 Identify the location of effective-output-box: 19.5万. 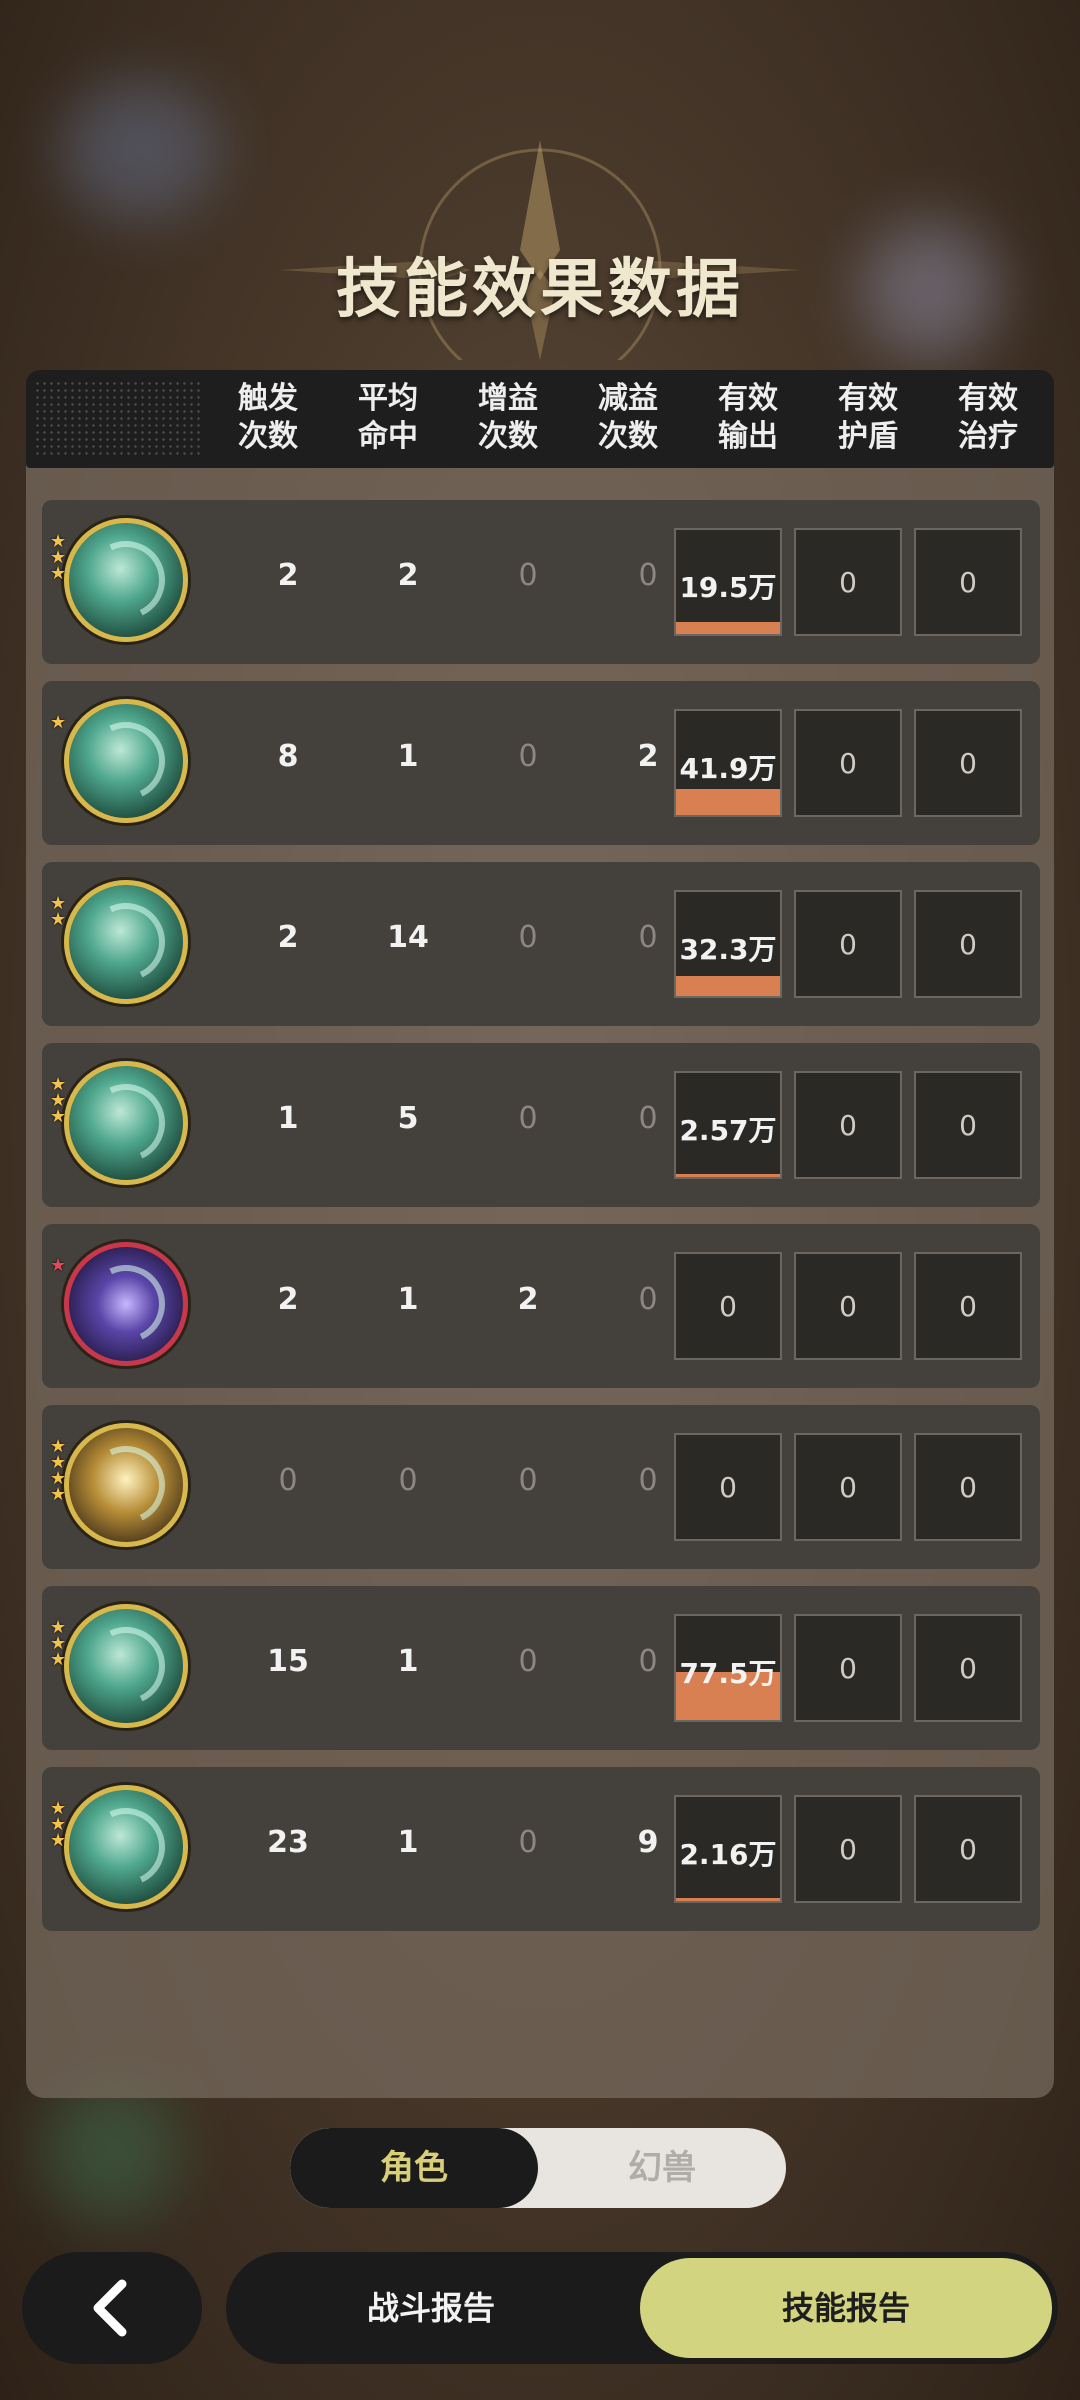
(728, 582).